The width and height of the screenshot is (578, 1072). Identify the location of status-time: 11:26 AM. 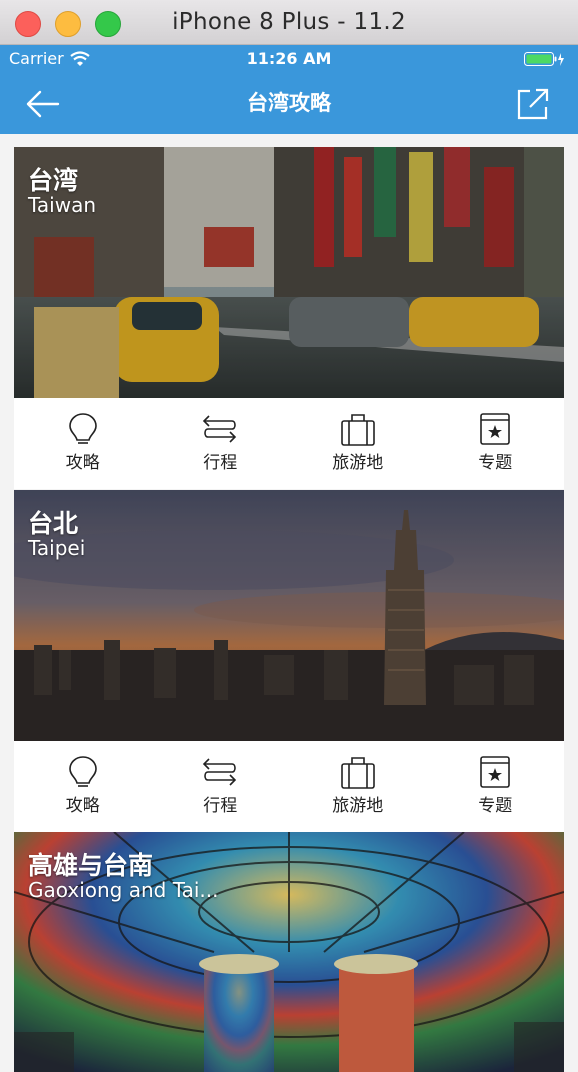
(289, 58).